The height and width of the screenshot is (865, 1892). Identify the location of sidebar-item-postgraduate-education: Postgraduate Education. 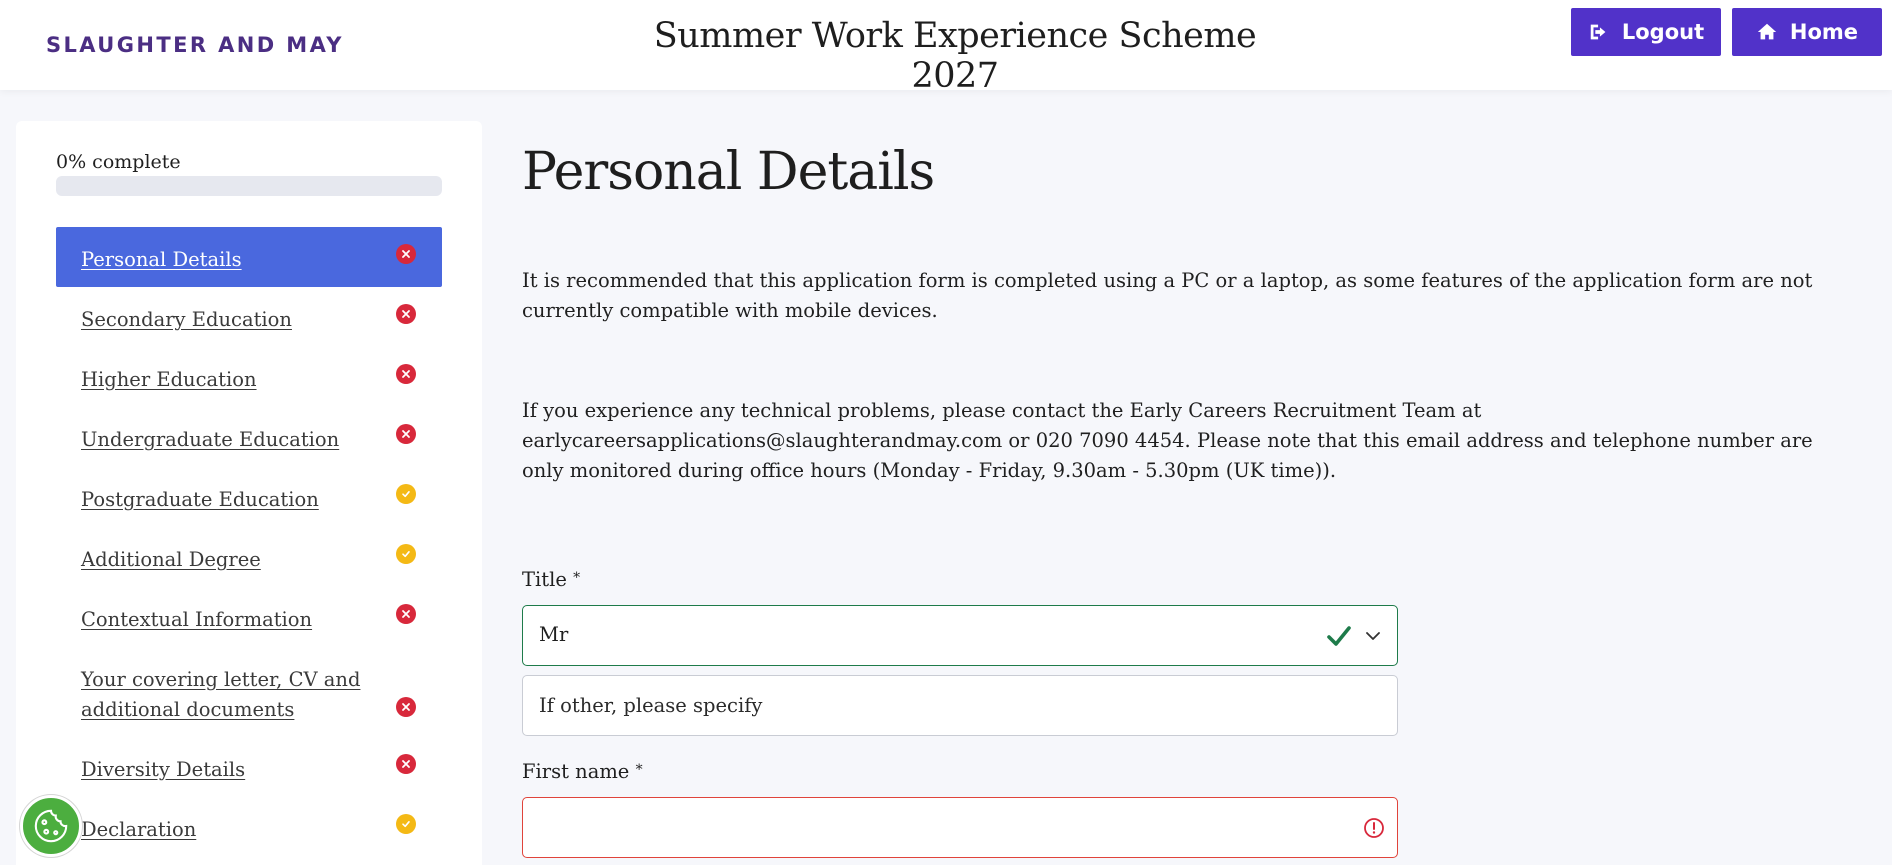
(249, 497).